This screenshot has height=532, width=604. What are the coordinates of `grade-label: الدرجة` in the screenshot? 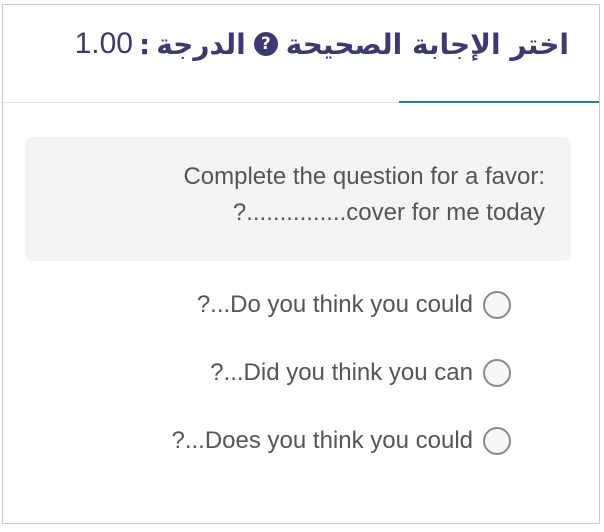 It's located at (201, 44).